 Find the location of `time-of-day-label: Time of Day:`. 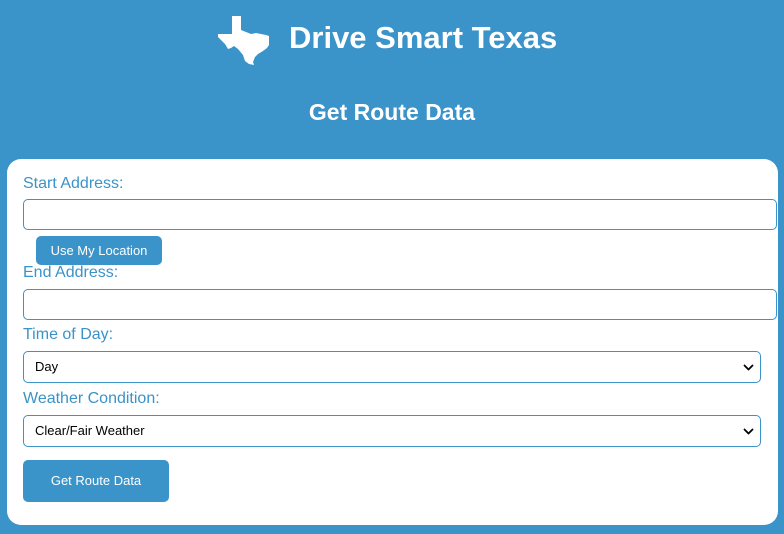

time-of-day-label: Time of Day: is located at coordinates (68, 334).